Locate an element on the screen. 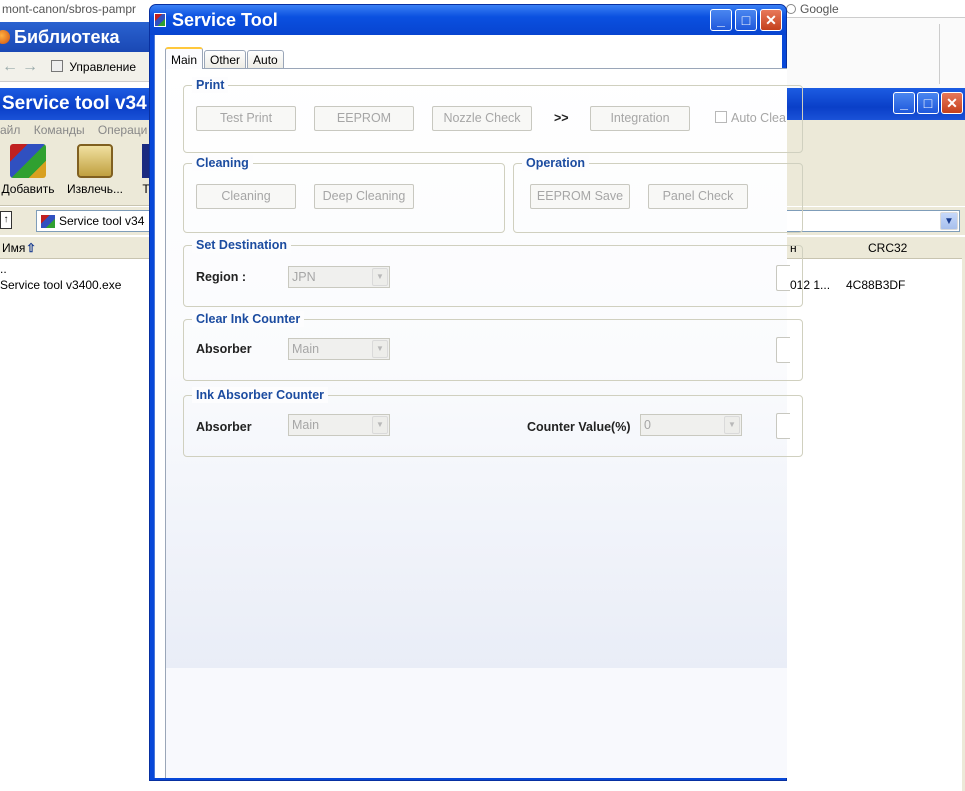  service-tool-title-bar: Service Tool is located at coordinates (468, 20).